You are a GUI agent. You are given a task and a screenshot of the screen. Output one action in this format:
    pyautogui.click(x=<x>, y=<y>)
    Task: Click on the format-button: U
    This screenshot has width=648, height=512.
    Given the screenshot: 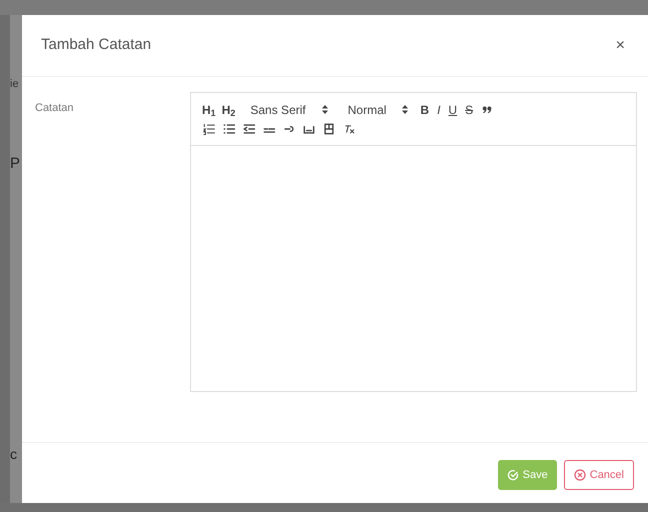 What is the action you would take?
    pyautogui.click(x=453, y=109)
    